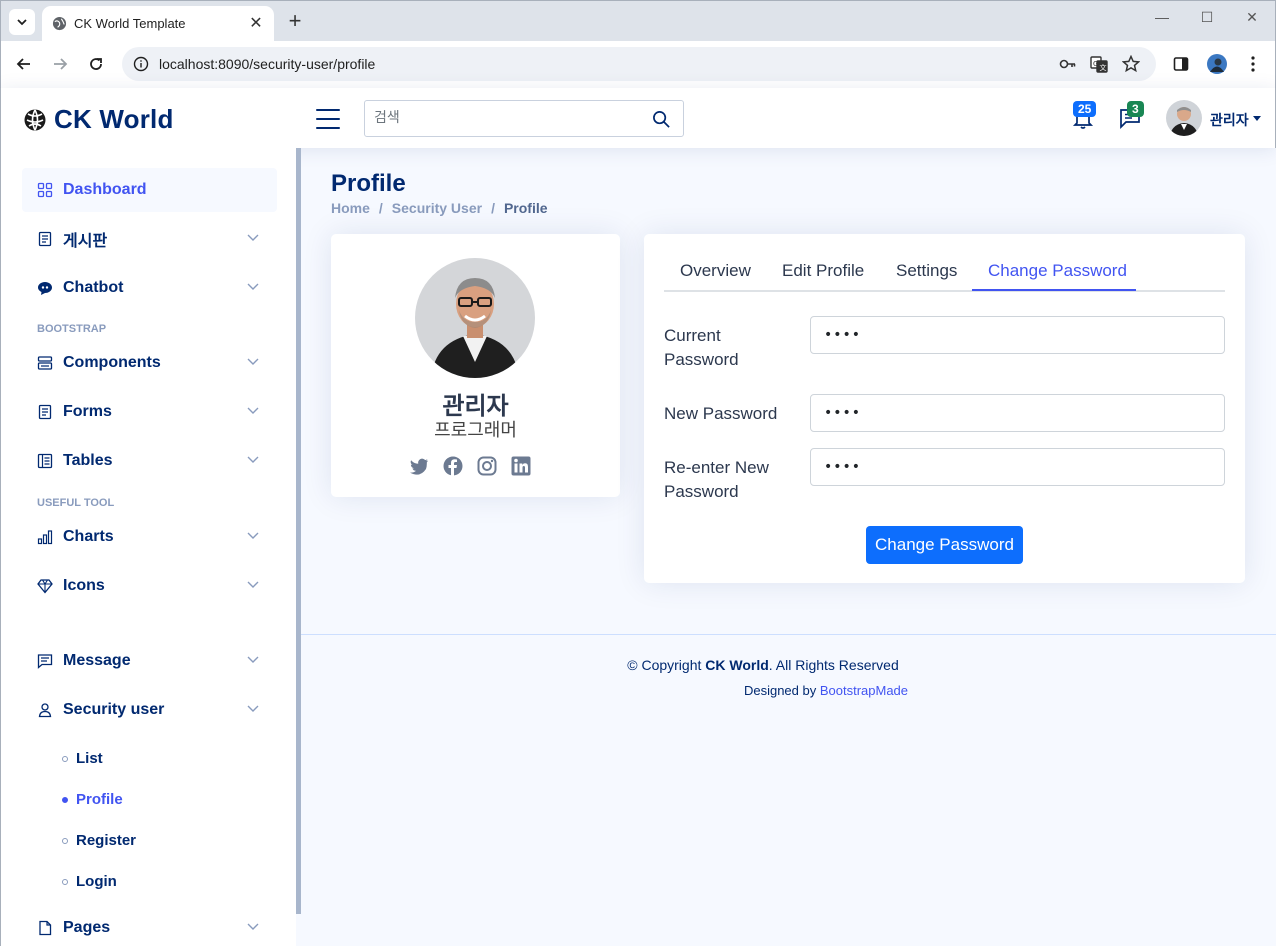 The image size is (1276, 946). I want to click on new-tab-button: +, so click(295, 21).